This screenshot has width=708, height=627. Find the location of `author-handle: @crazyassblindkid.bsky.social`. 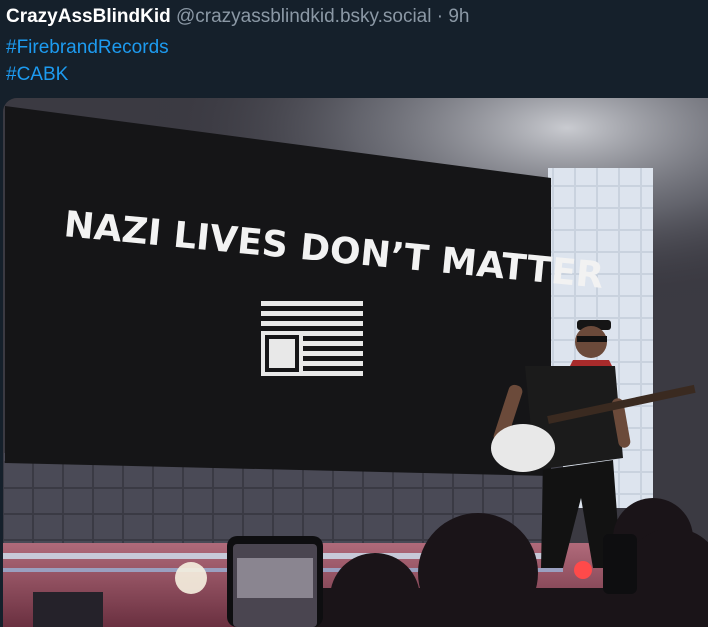

author-handle: @crazyassblindkid.bsky.social is located at coordinates (303, 16).